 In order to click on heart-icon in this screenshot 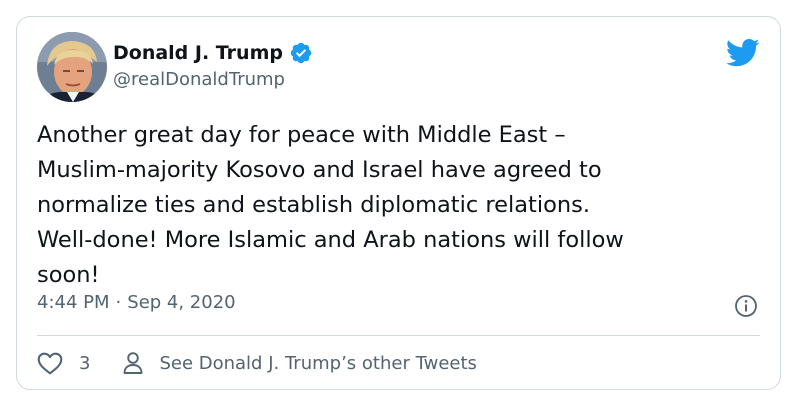, I will do `click(50, 363)`.